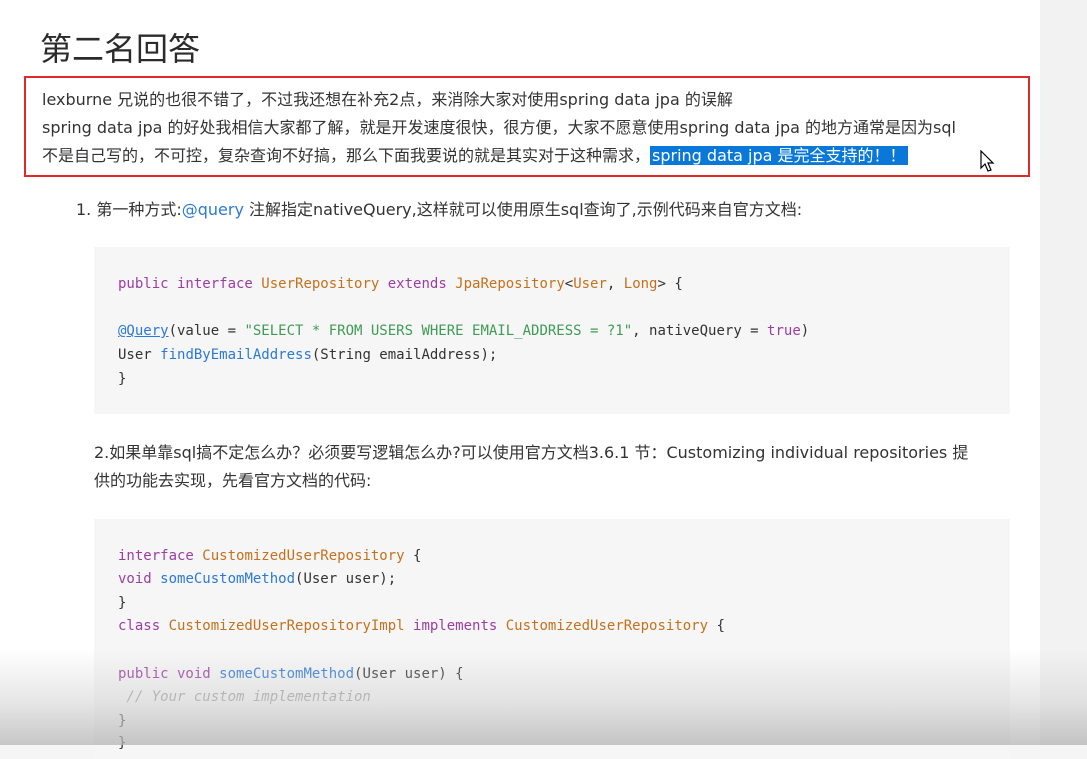 The height and width of the screenshot is (759, 1087). What do you see at coordinates (1063, 372) in the screenshot?
I see `page-margin` at bounding box center [1063, 372].